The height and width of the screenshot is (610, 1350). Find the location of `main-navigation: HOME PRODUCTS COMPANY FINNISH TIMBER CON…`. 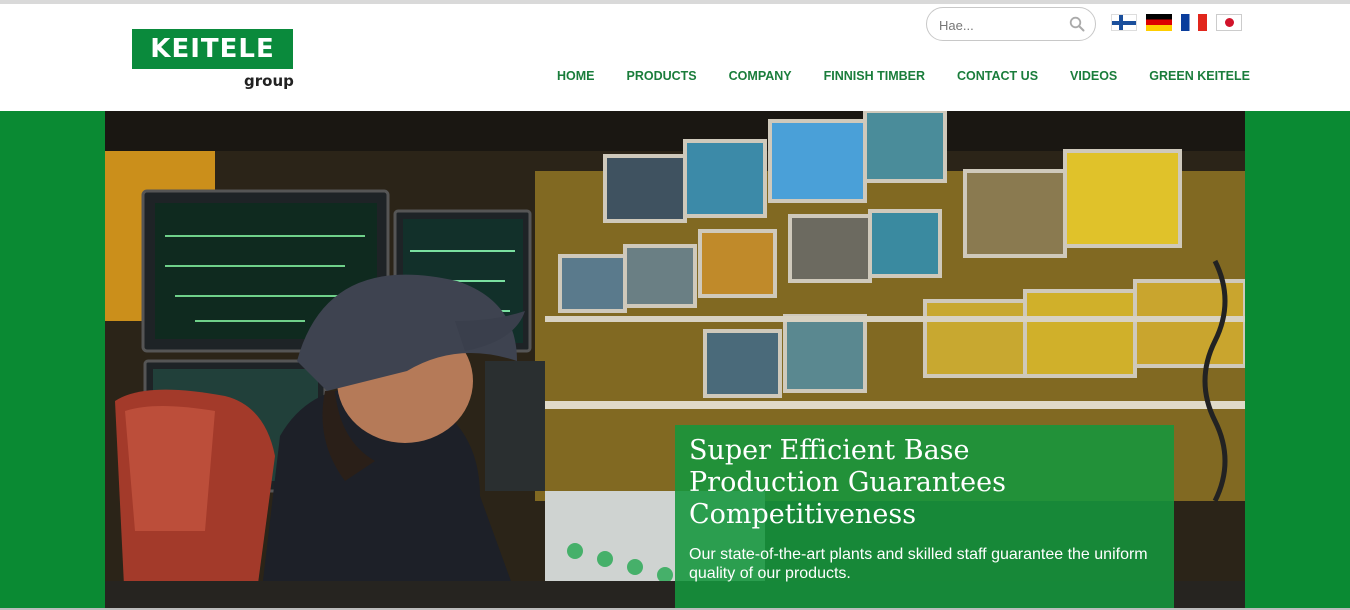

main-navigation: HOME PRODUCTS COMPANY FINNISH TIMBER CON… is located at coordinates (903, 76).